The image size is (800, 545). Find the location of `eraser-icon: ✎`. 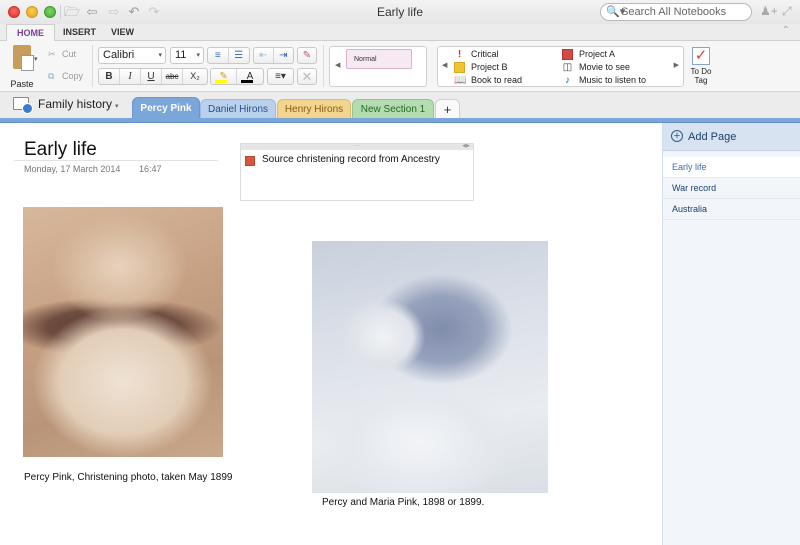

eraser-icon: ✎ is located at coordinates (307, 55).